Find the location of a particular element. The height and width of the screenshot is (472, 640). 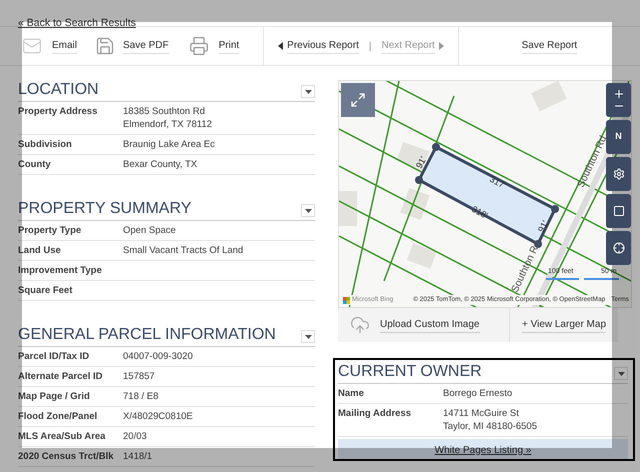

field-value: 20/03 is located at coordinates (135, 436).